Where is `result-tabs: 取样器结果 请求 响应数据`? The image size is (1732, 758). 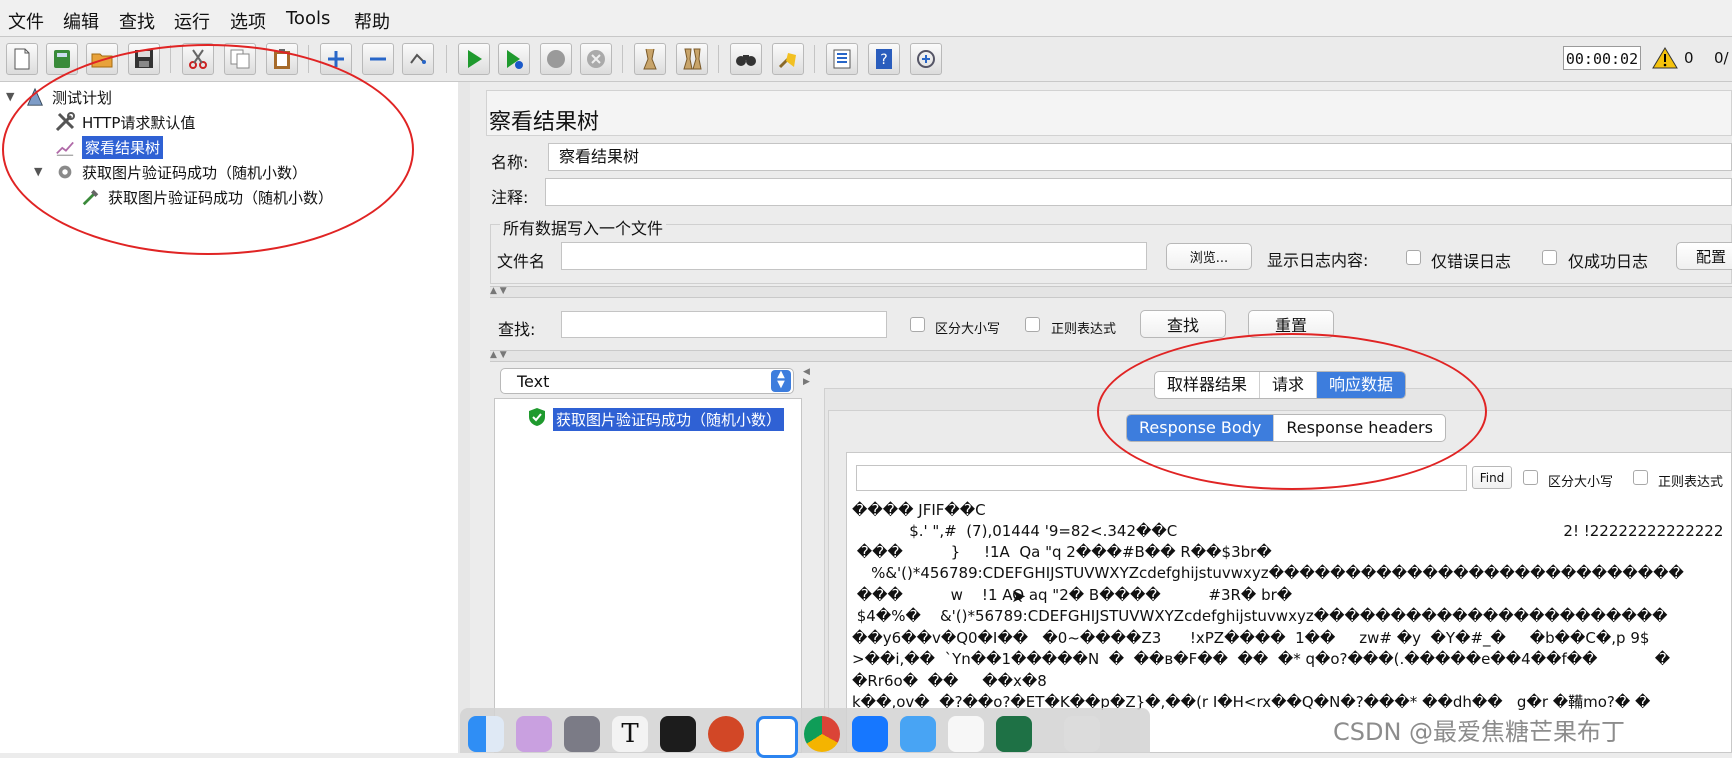
result-tabs: 取样器结果 请求 响应数据 is located at coordinates (1280, 385).